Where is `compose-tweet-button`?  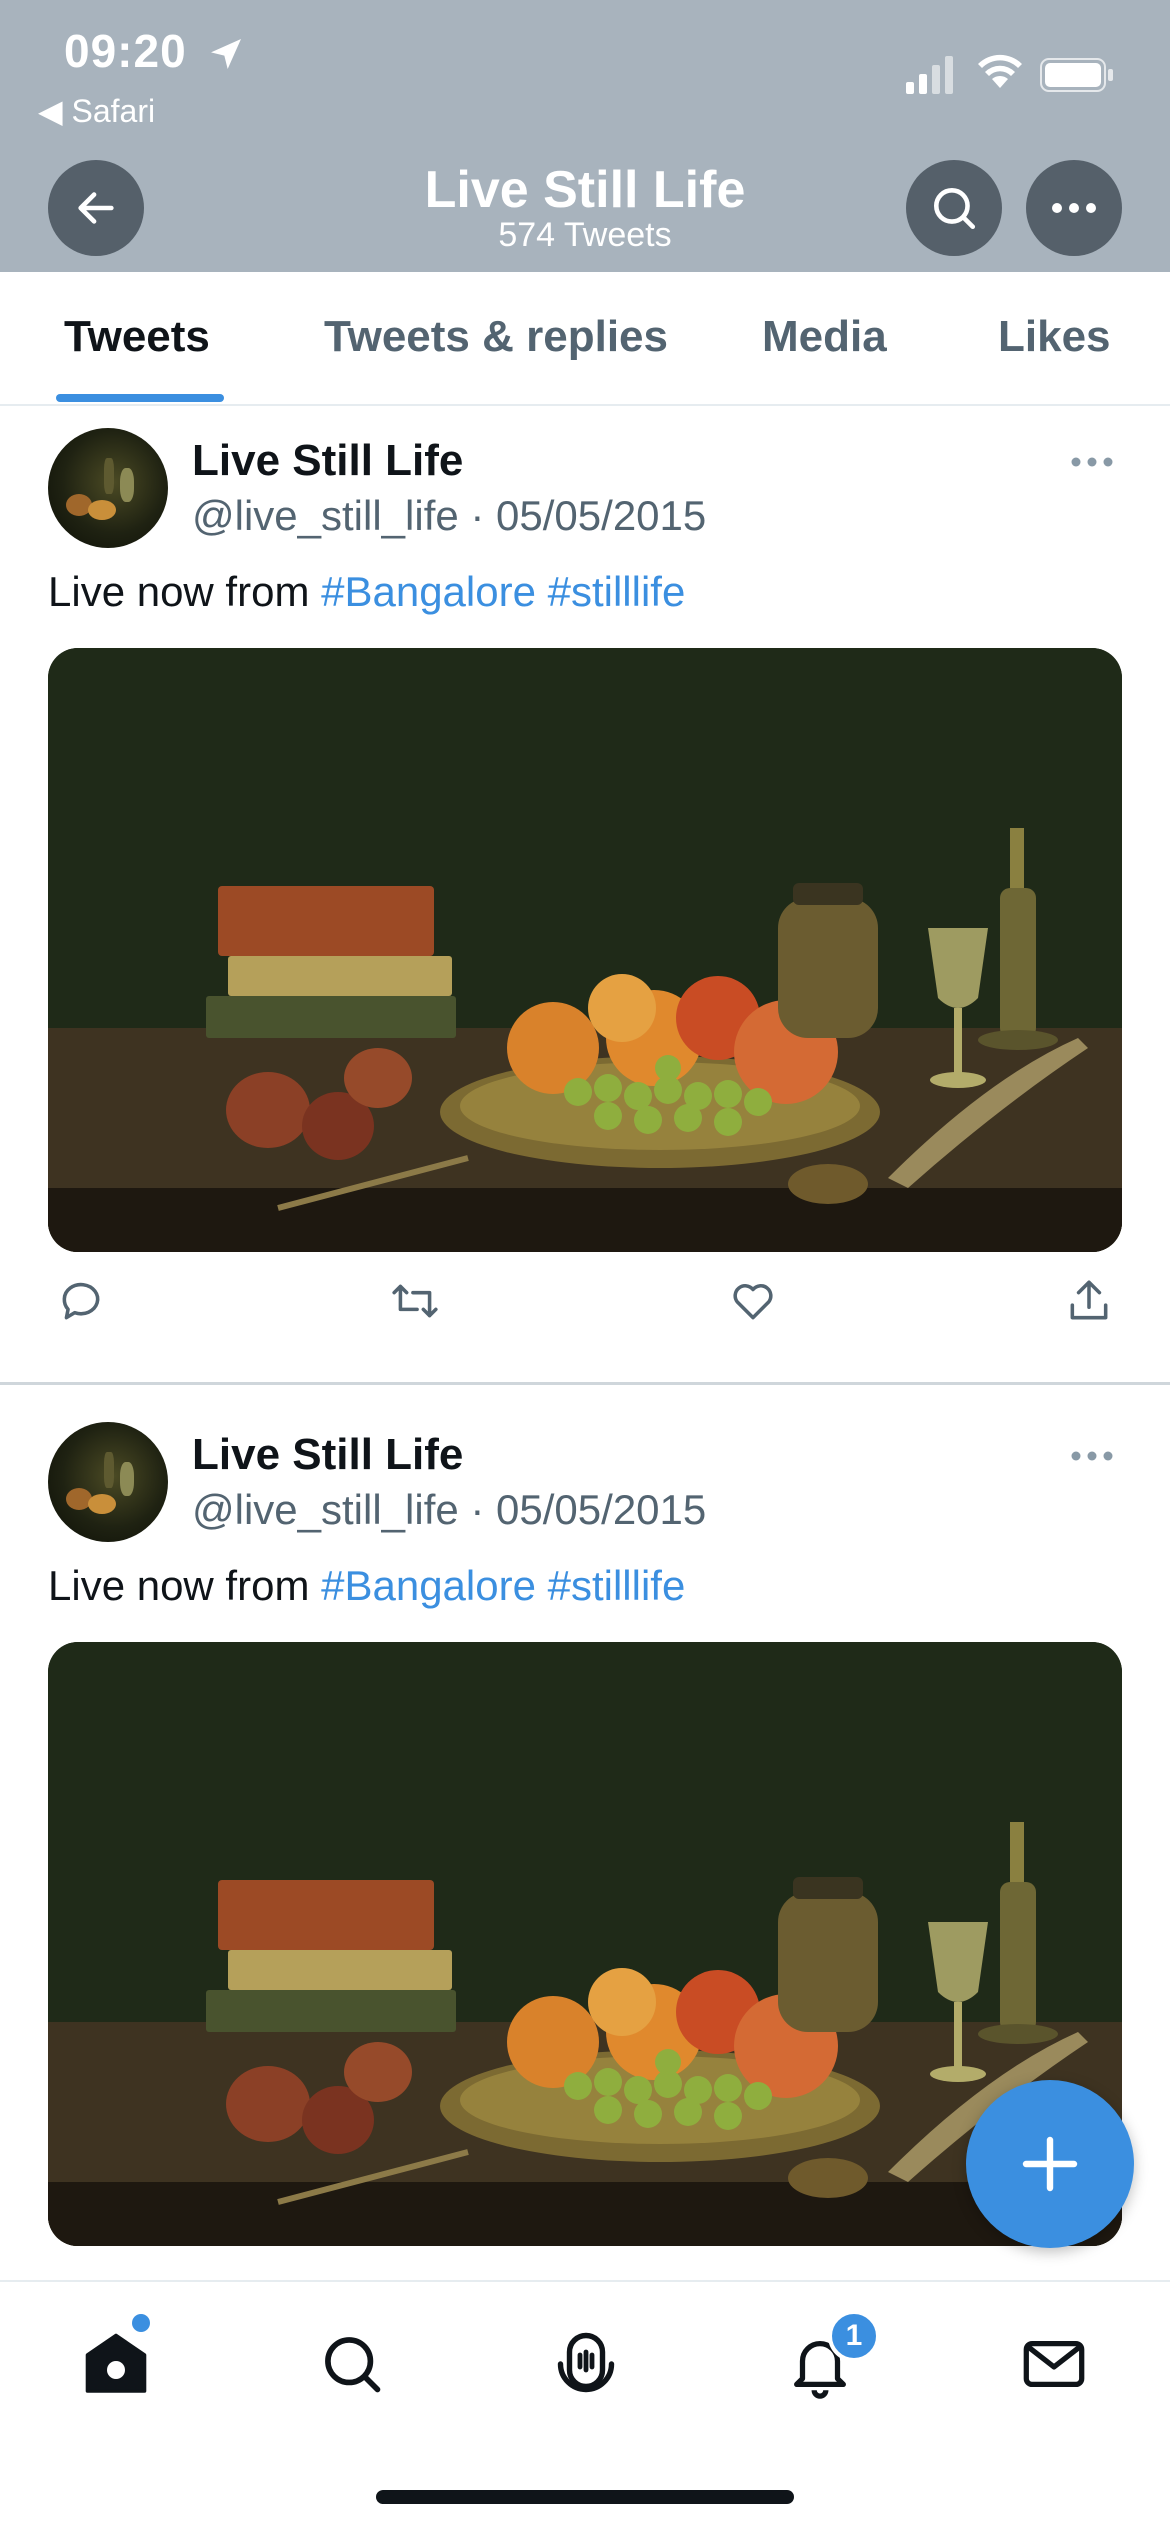
compose-tweet-button is located at coordinates (1050, 2164).